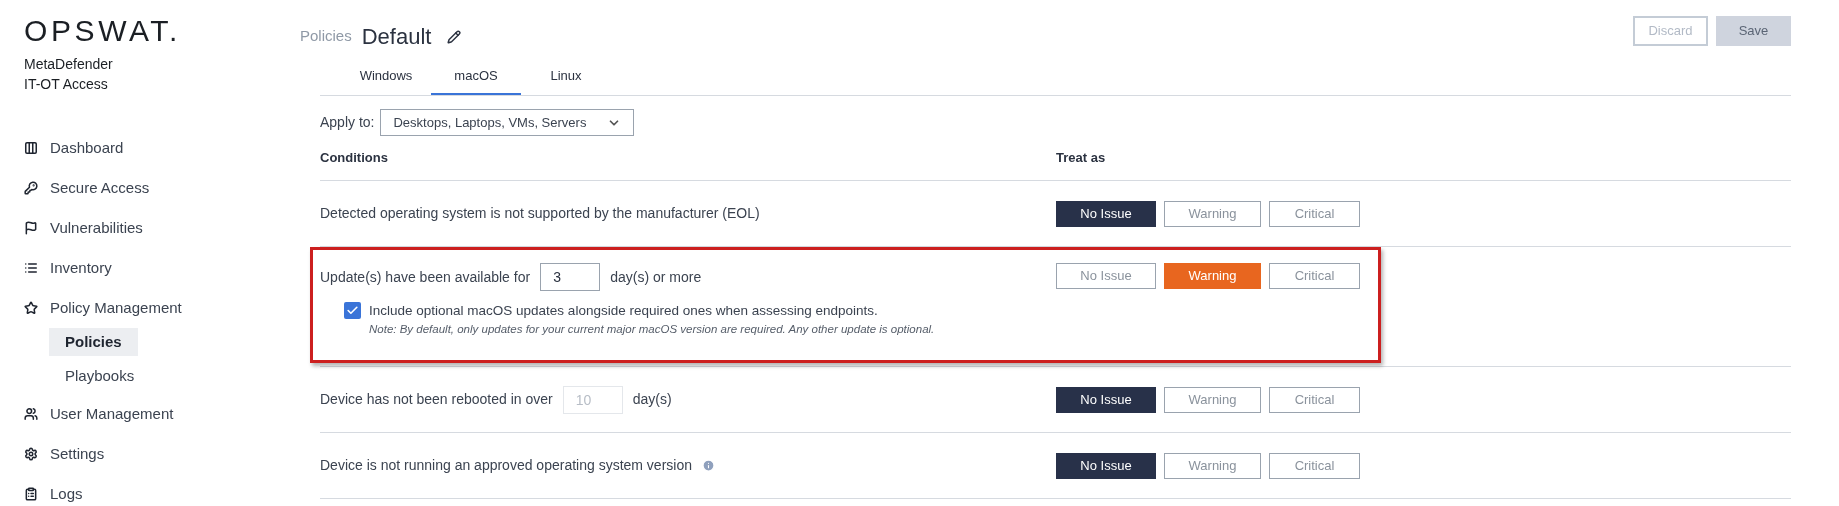 Image resolution: width=1839 pixels, height=506 pixels. I want to click on nav-item: Policy Management, so click(162, 308).